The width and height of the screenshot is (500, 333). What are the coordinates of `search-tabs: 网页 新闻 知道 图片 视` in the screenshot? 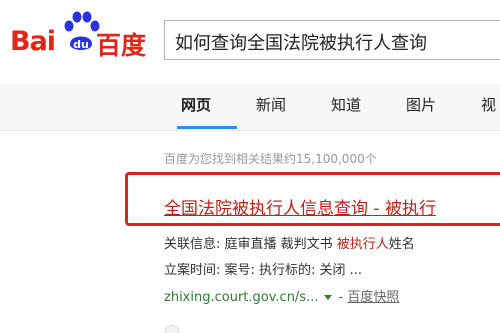 It's located at (250, 107).